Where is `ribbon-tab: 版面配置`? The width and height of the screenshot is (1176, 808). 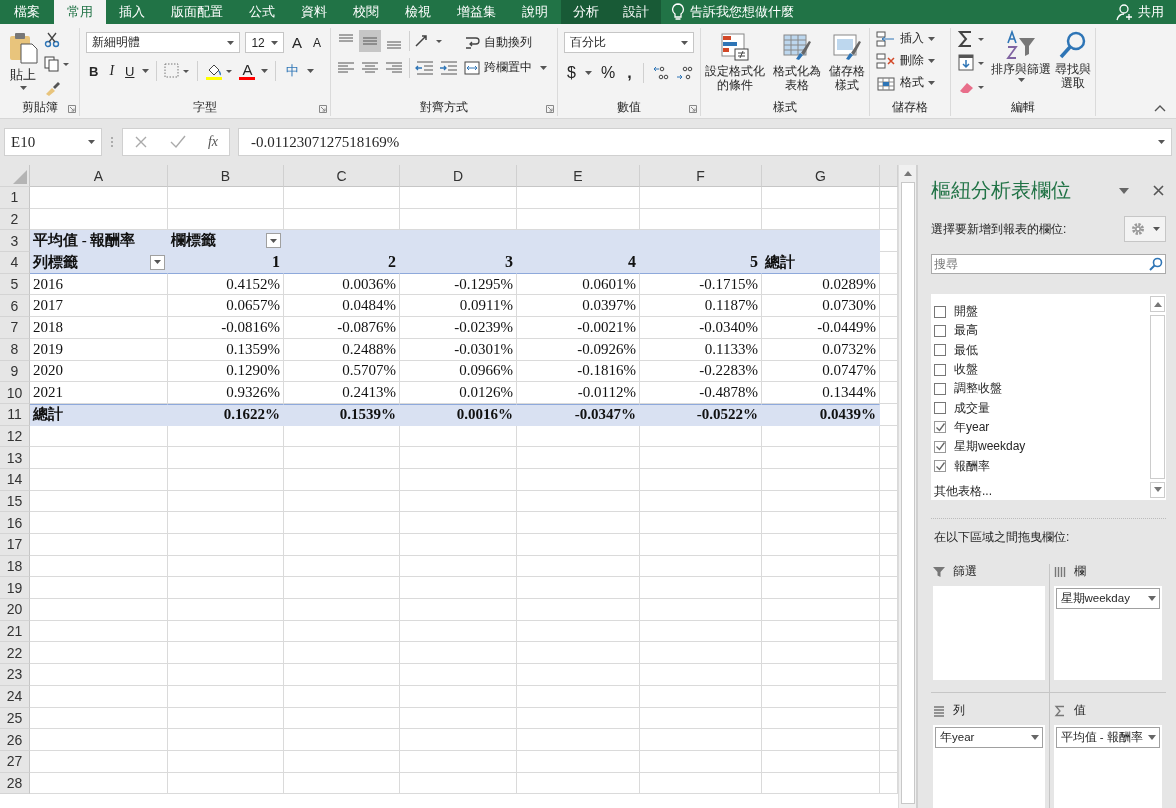 ribbon-tab: 版面配置 is located at coordinates (197, 12).